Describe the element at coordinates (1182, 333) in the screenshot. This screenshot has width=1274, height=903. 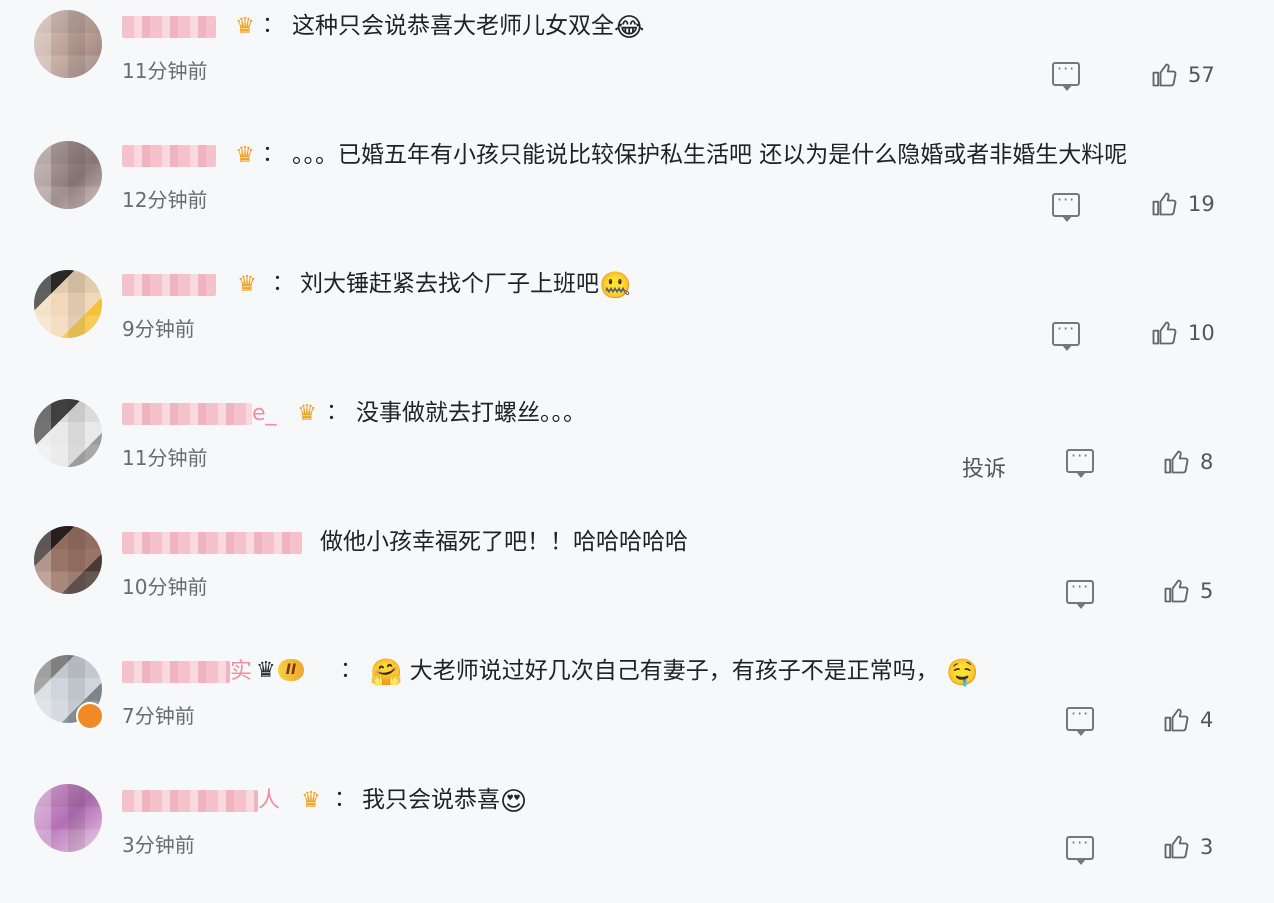
I see `like-button: 10` at that location.